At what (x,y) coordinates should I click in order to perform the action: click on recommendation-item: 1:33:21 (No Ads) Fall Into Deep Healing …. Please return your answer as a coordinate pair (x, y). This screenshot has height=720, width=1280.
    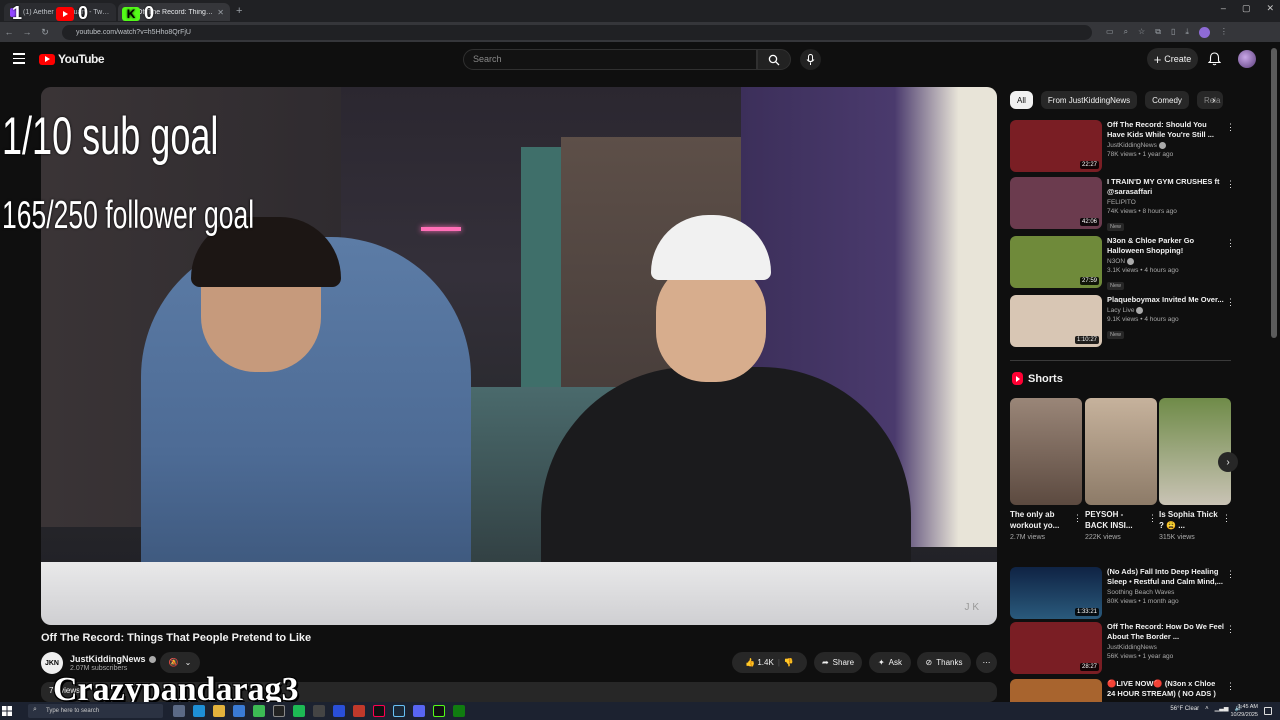
    Looking at the image, I should click on (1122, 593).